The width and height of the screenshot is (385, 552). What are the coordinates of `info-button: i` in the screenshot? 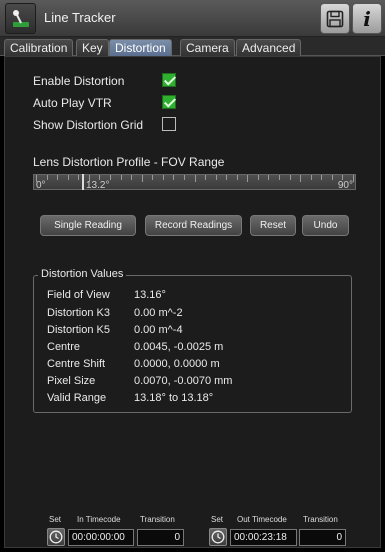 It's located at (367, 18).